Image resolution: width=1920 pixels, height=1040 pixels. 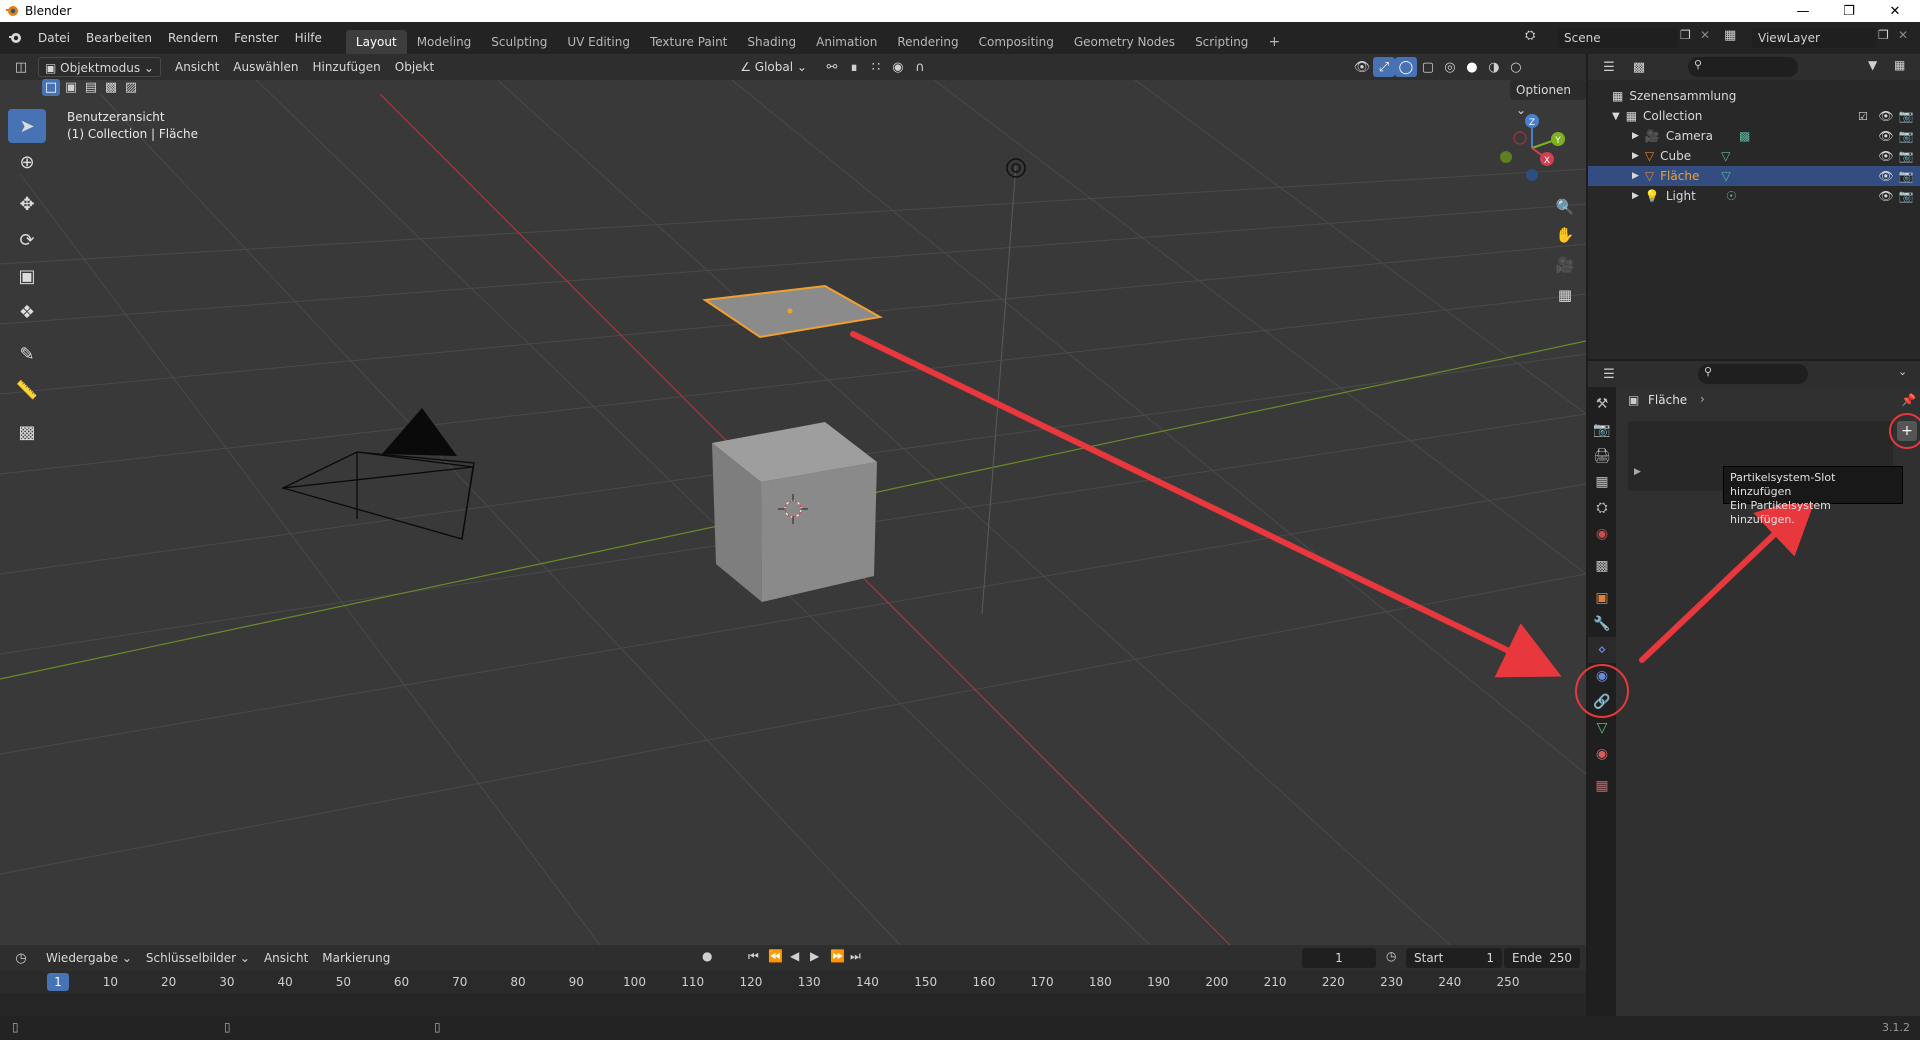 What do you see at coordinates (1743, 67) in the screenshot?
I see `outliner-search-input: ⚲` at bounding box center [1743, 67].